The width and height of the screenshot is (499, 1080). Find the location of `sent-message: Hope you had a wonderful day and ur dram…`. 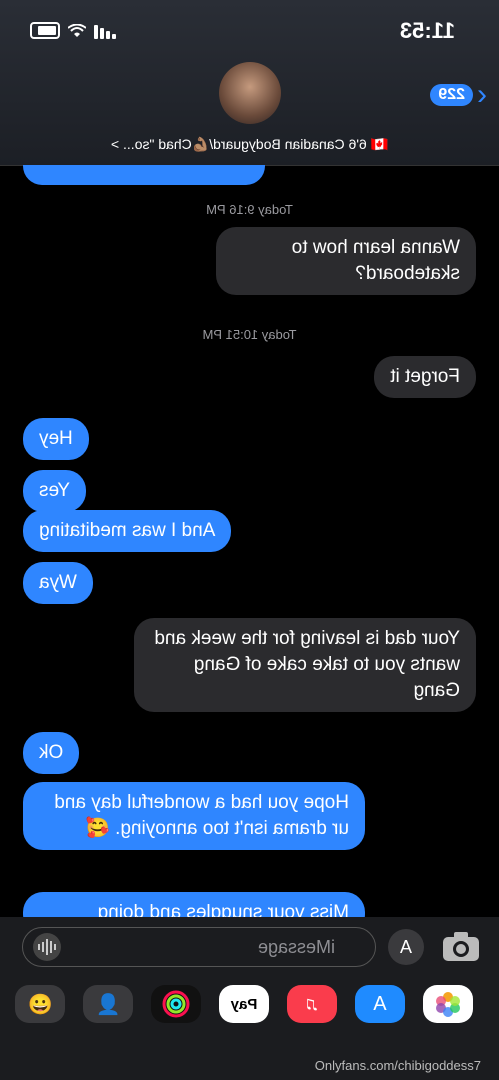

sent-message: Hope you had a wonderful day and ur dram… is located at coordinates (194, 816).